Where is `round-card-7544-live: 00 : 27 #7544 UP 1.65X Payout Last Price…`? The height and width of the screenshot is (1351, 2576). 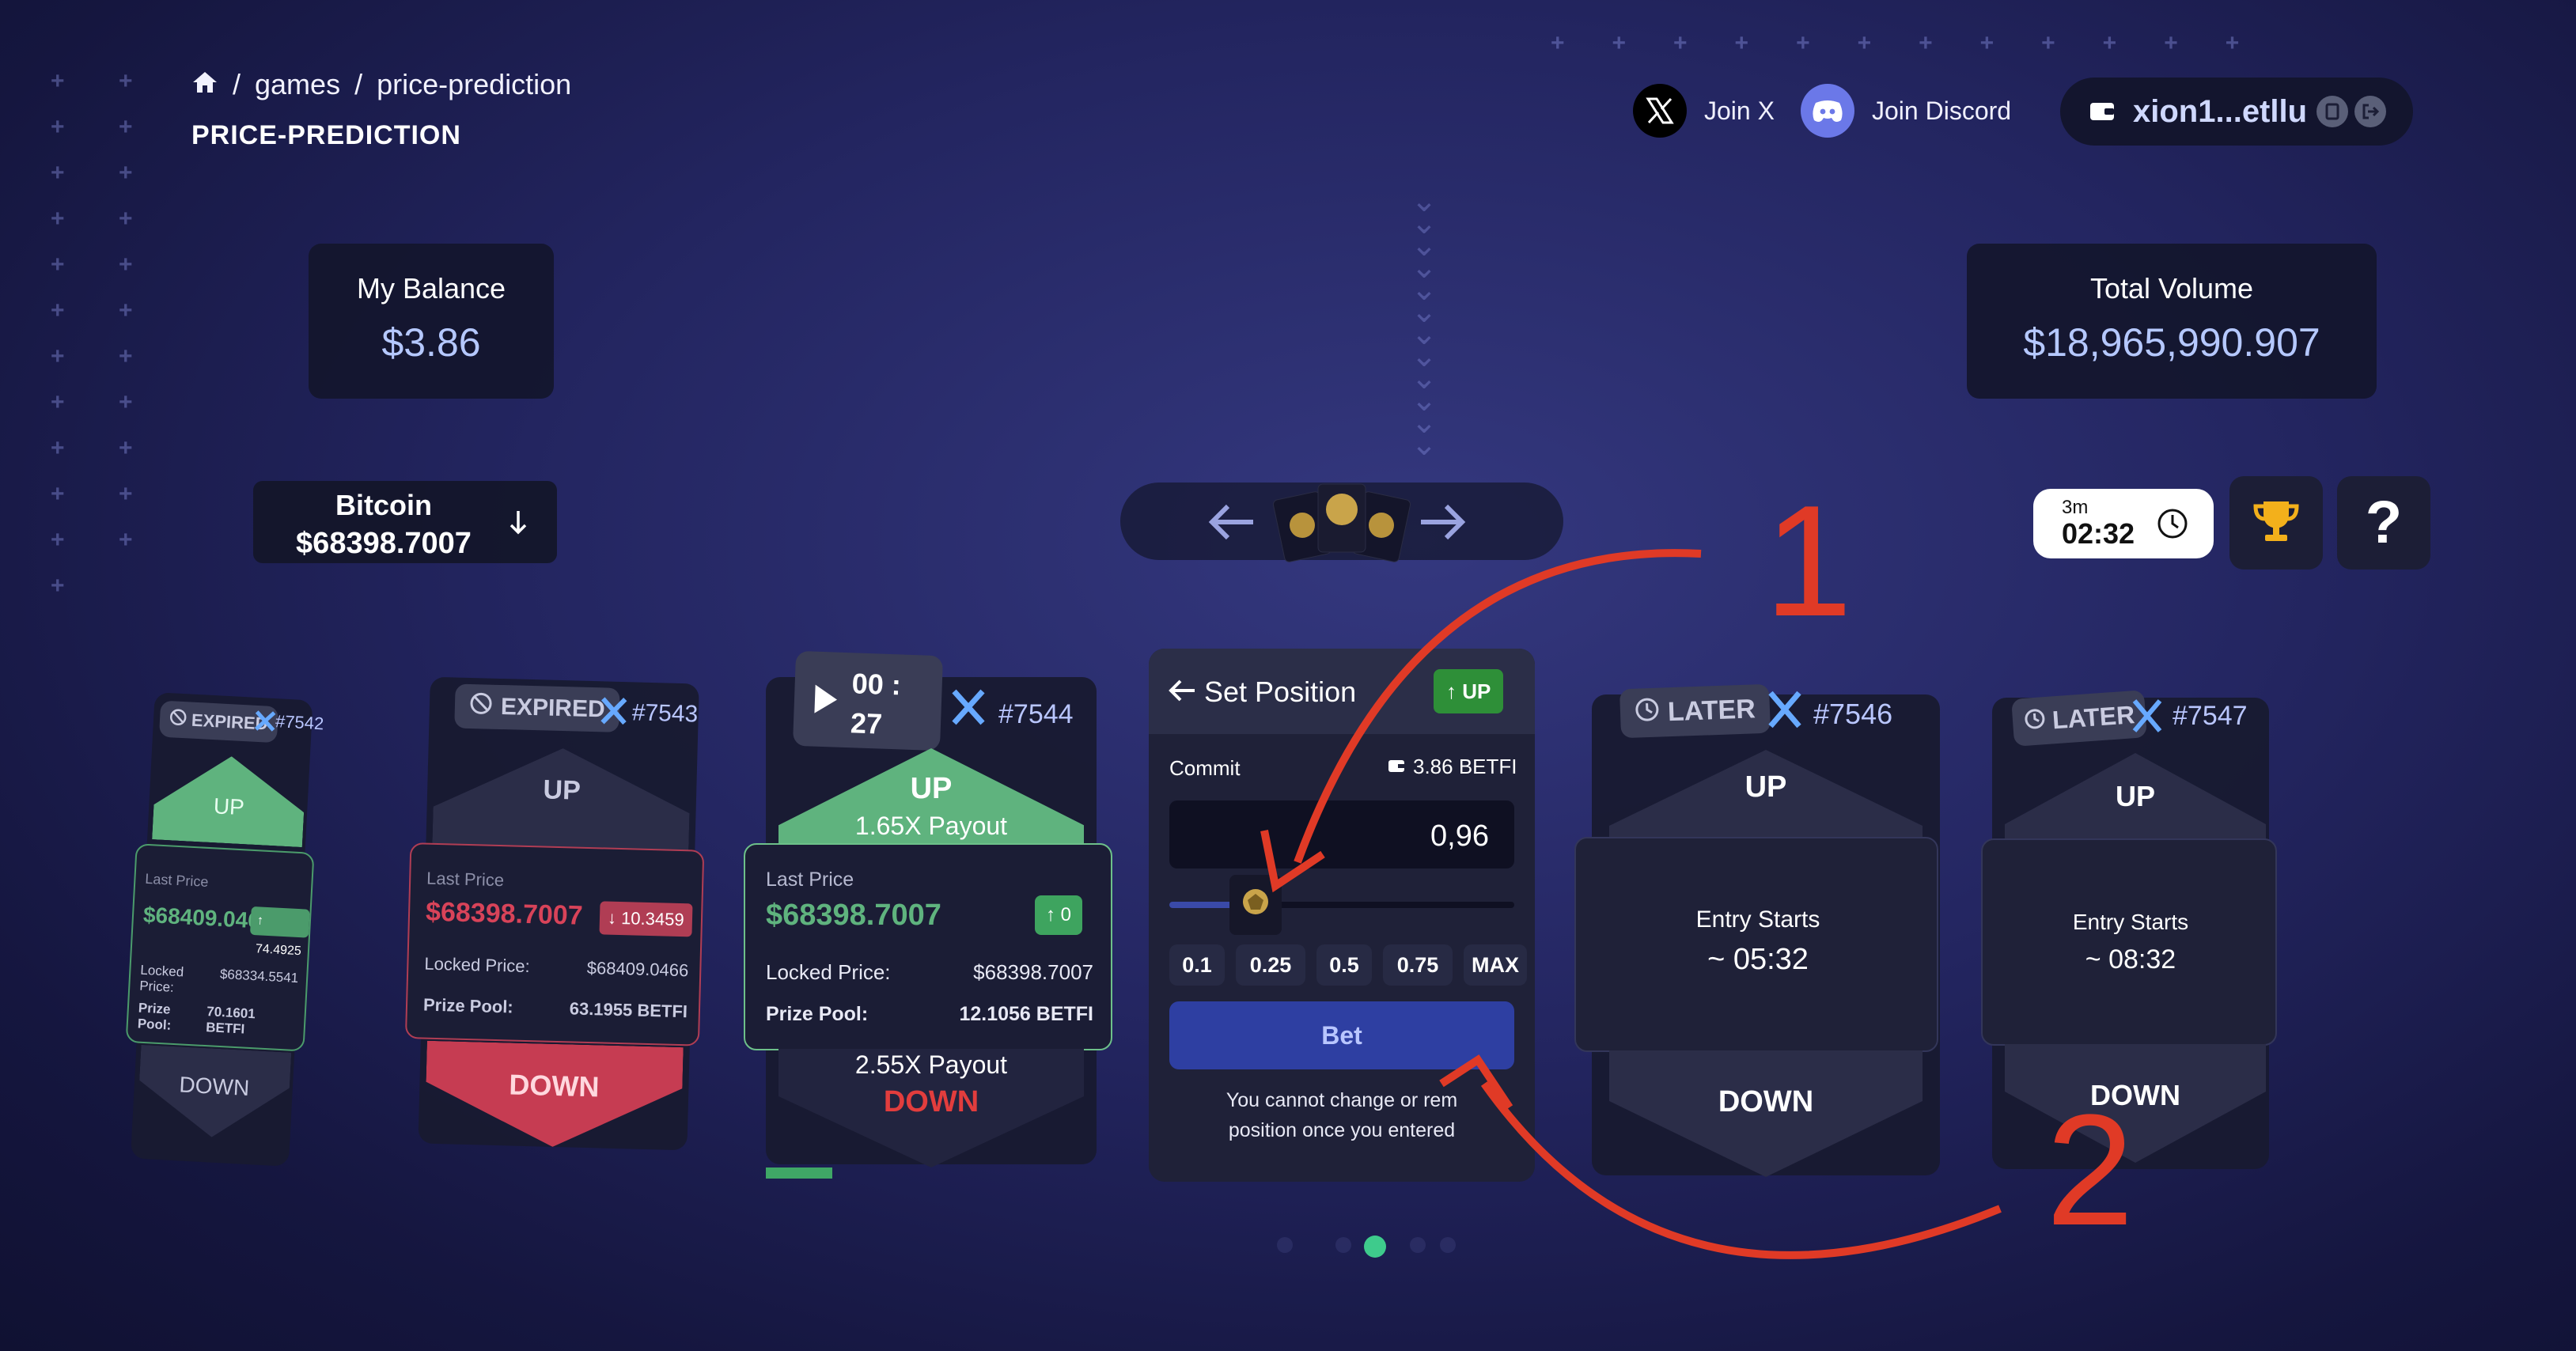 round-card-7544-live: 00 : 27 #7544 UP 1.65X Payout Last Price… is located at coordinates (930, 915).